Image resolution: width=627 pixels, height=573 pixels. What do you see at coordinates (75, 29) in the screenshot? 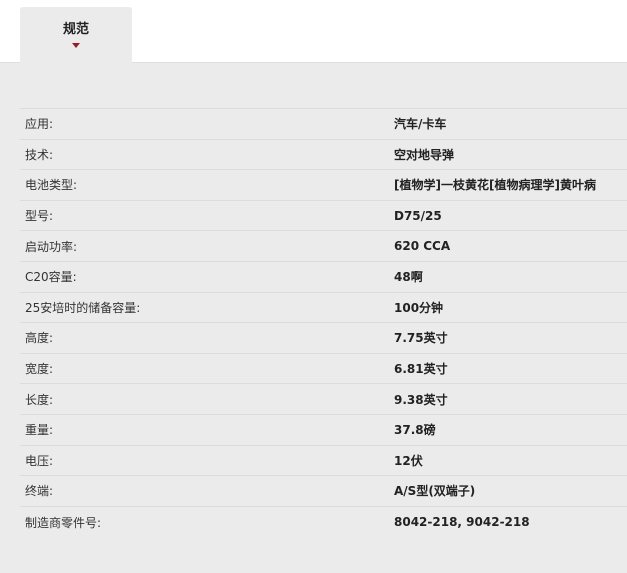
I see `tab-label: 规范` at bounding box center [75, 29].